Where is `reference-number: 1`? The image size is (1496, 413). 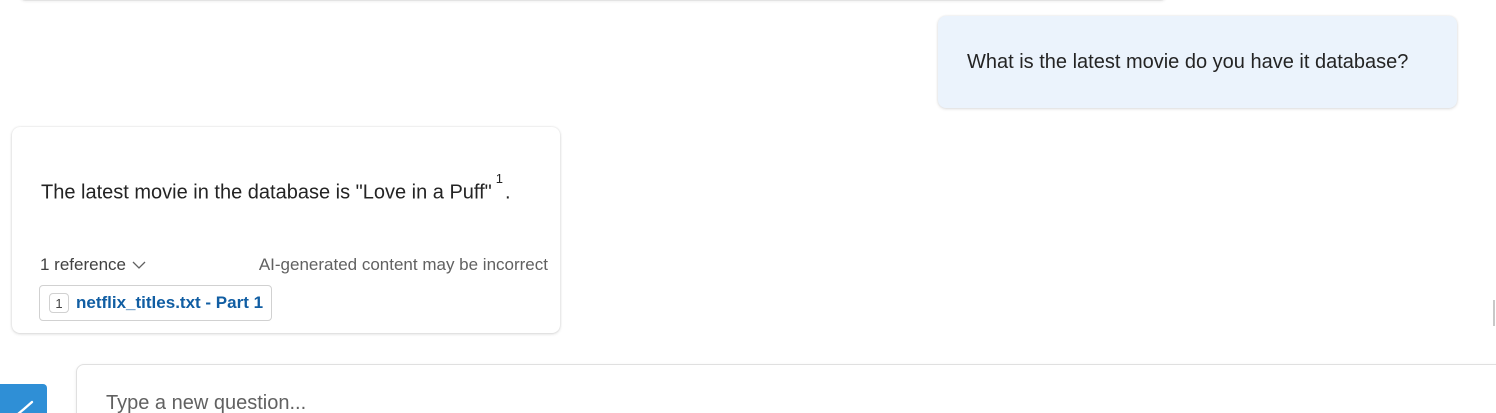 reference-number: 1 is located at coordinates (59, 303).